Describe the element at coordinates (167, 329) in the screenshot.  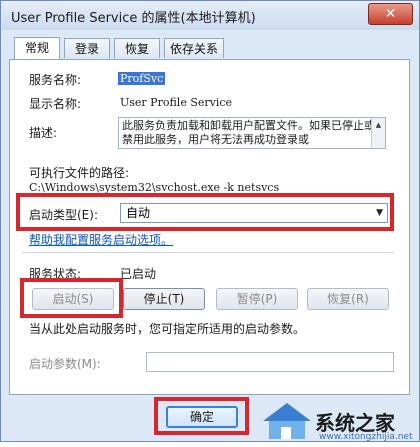
I see `hint-text: 当从此处启动服务时，您可指定所适用的启动参数。` at that location.